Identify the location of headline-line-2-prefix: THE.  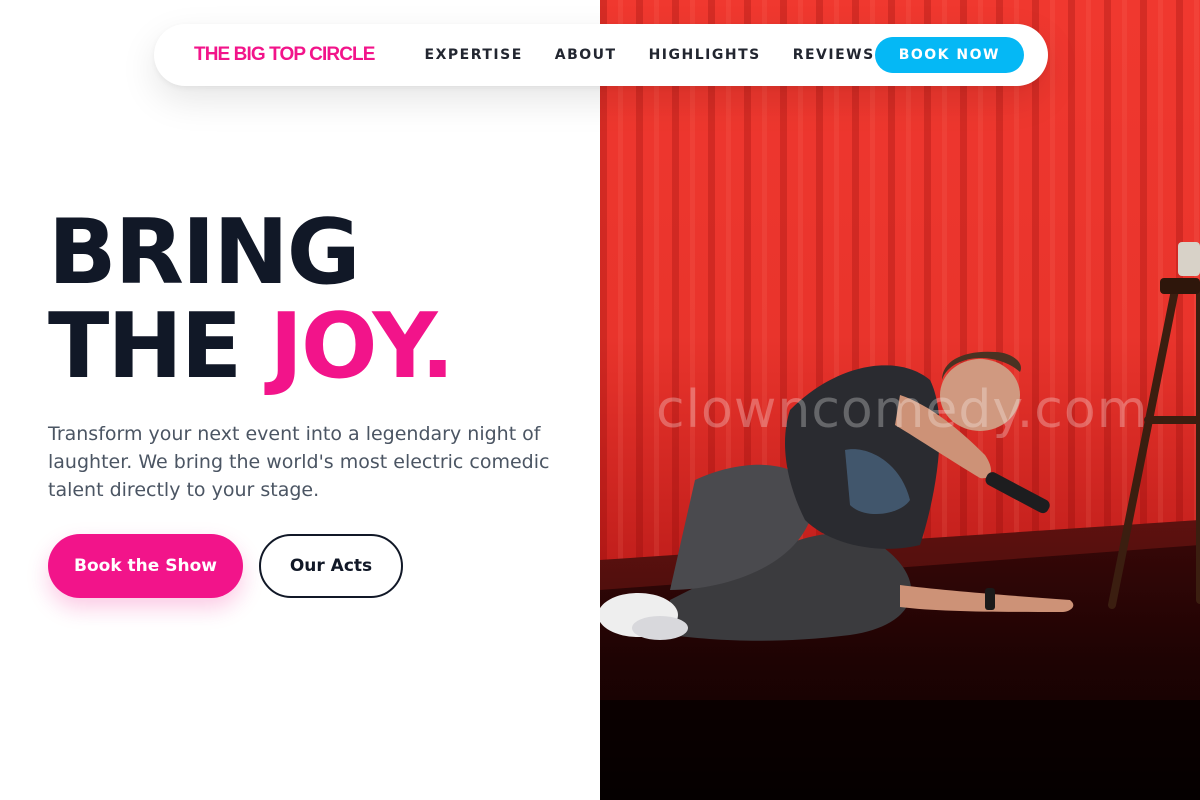
(159, 346).